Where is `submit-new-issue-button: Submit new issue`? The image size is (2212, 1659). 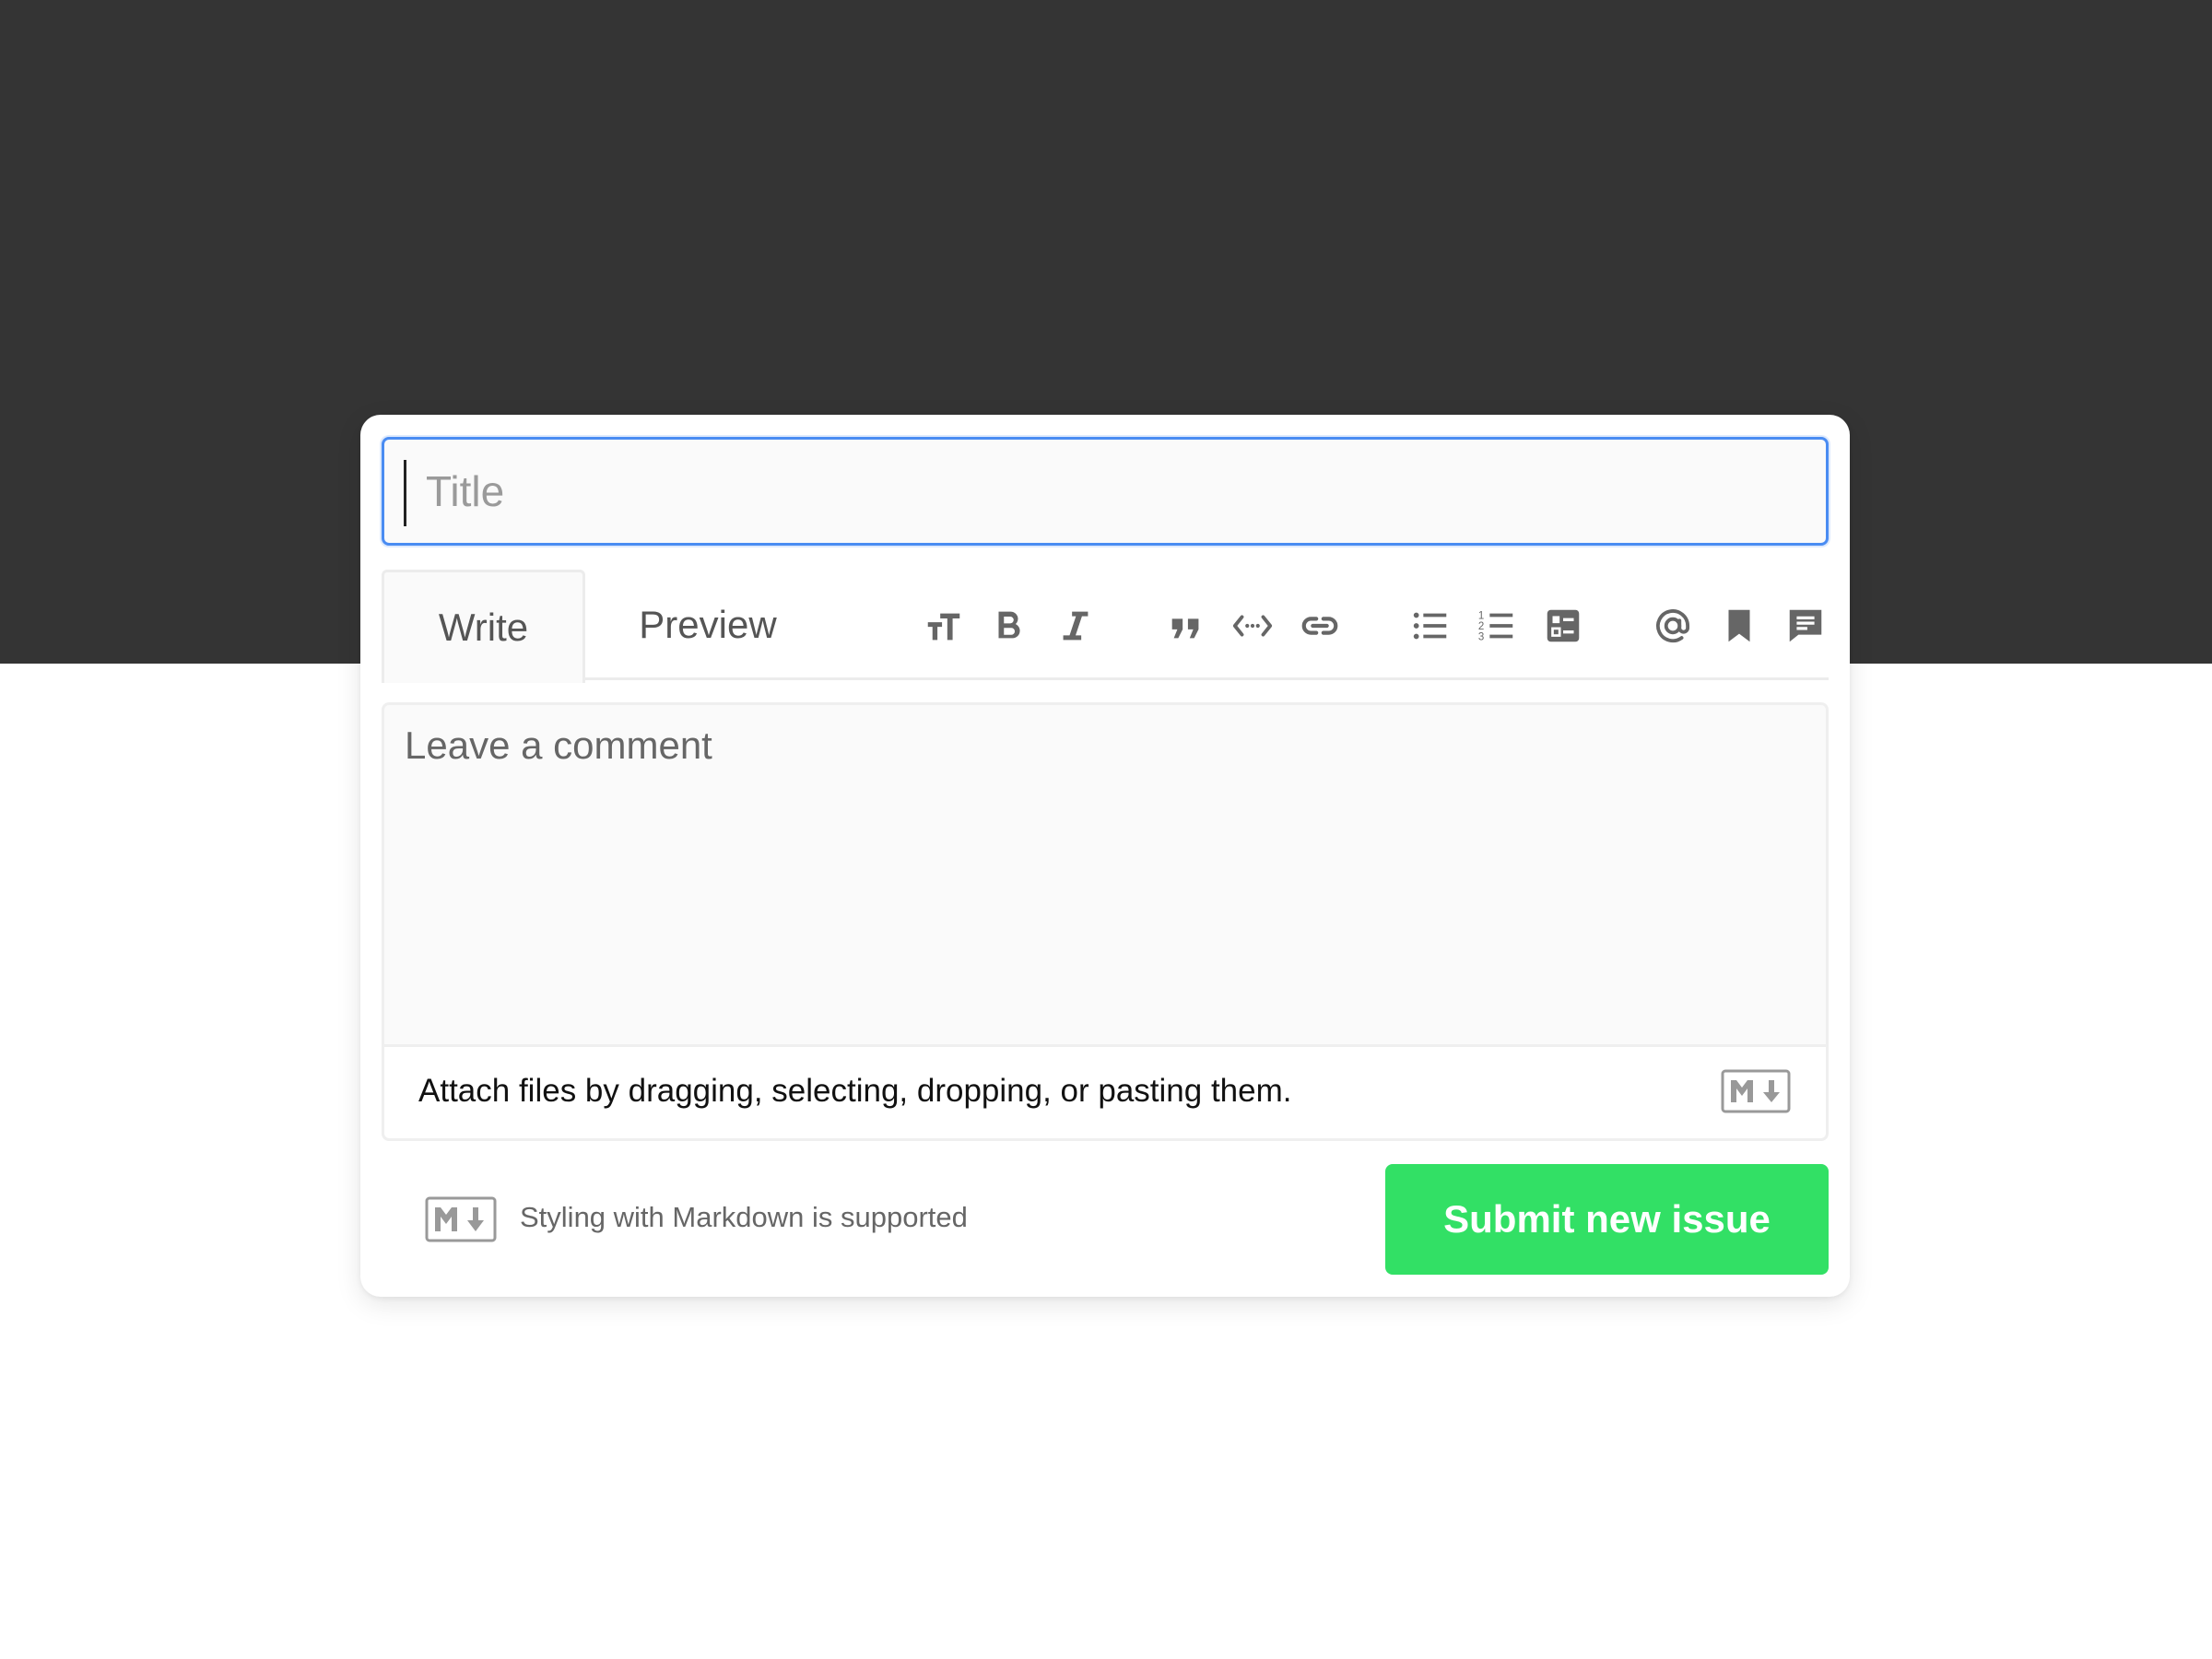
submit-new-issue-button: Submit new issue is located at coordinates (1607, 1219).